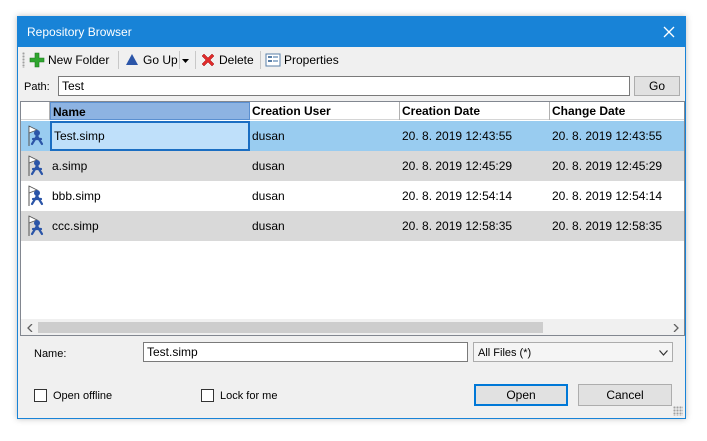 This screenshot has width=707, height=441. I want to click on delete-icon, so click(208, 60).